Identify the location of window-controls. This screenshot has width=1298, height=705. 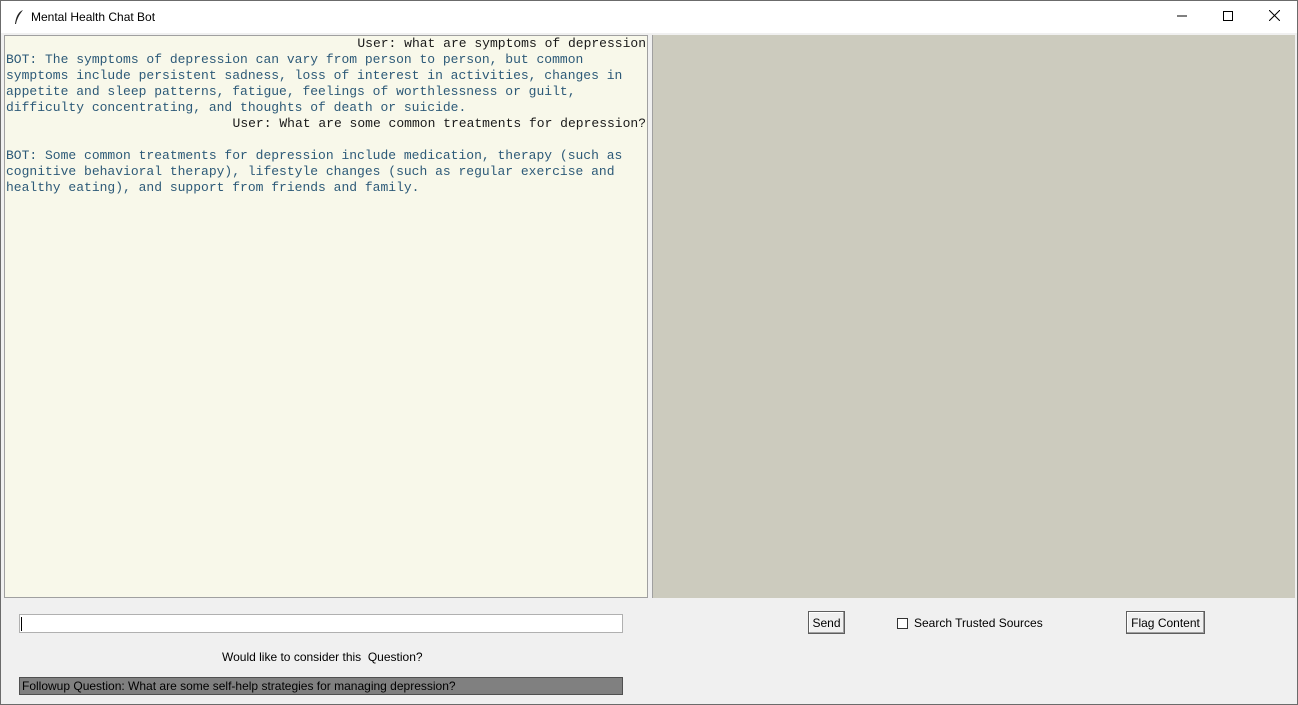
(1228, 17).